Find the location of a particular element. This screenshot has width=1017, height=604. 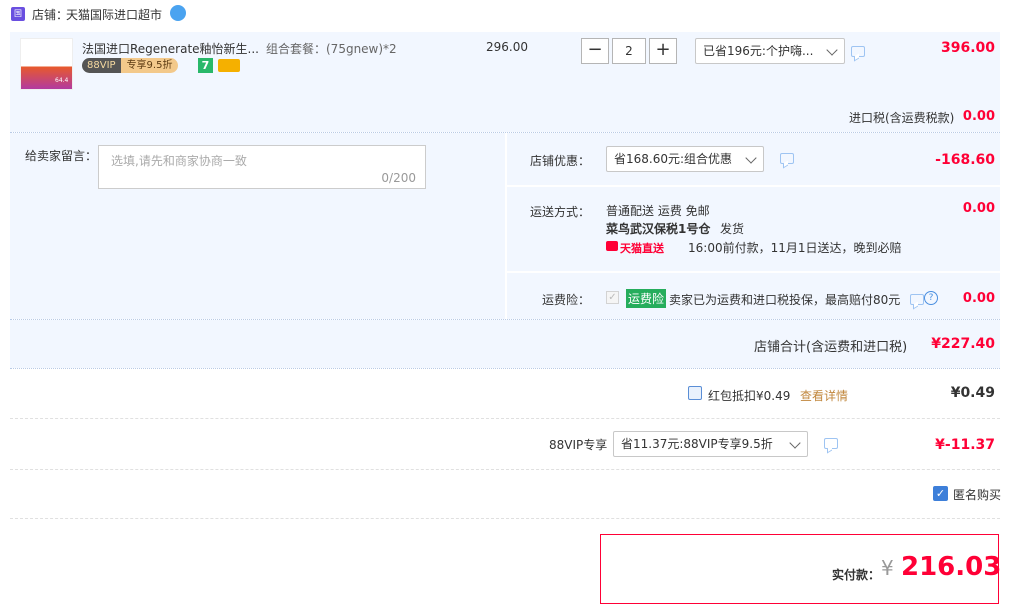

anonymous-checkbox: ✓ is located at coordinates (940, 493).